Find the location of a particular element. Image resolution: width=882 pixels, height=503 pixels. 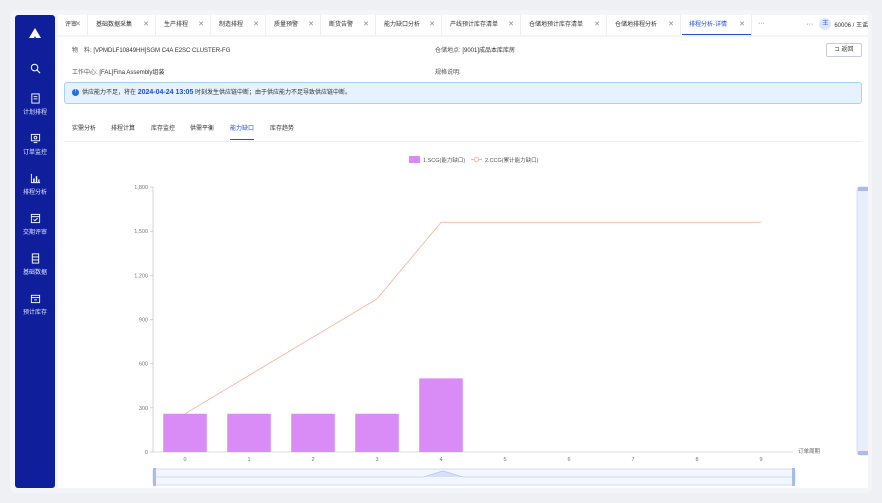

back-label: 返回 is located at coordinates (847, 50).